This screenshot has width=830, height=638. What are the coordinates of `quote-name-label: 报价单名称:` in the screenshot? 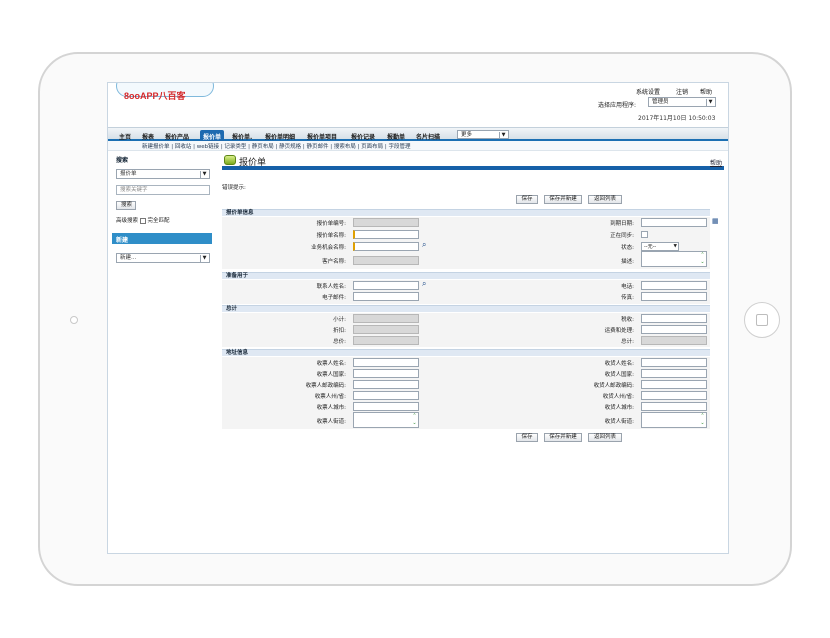 It's located at (331, 236).